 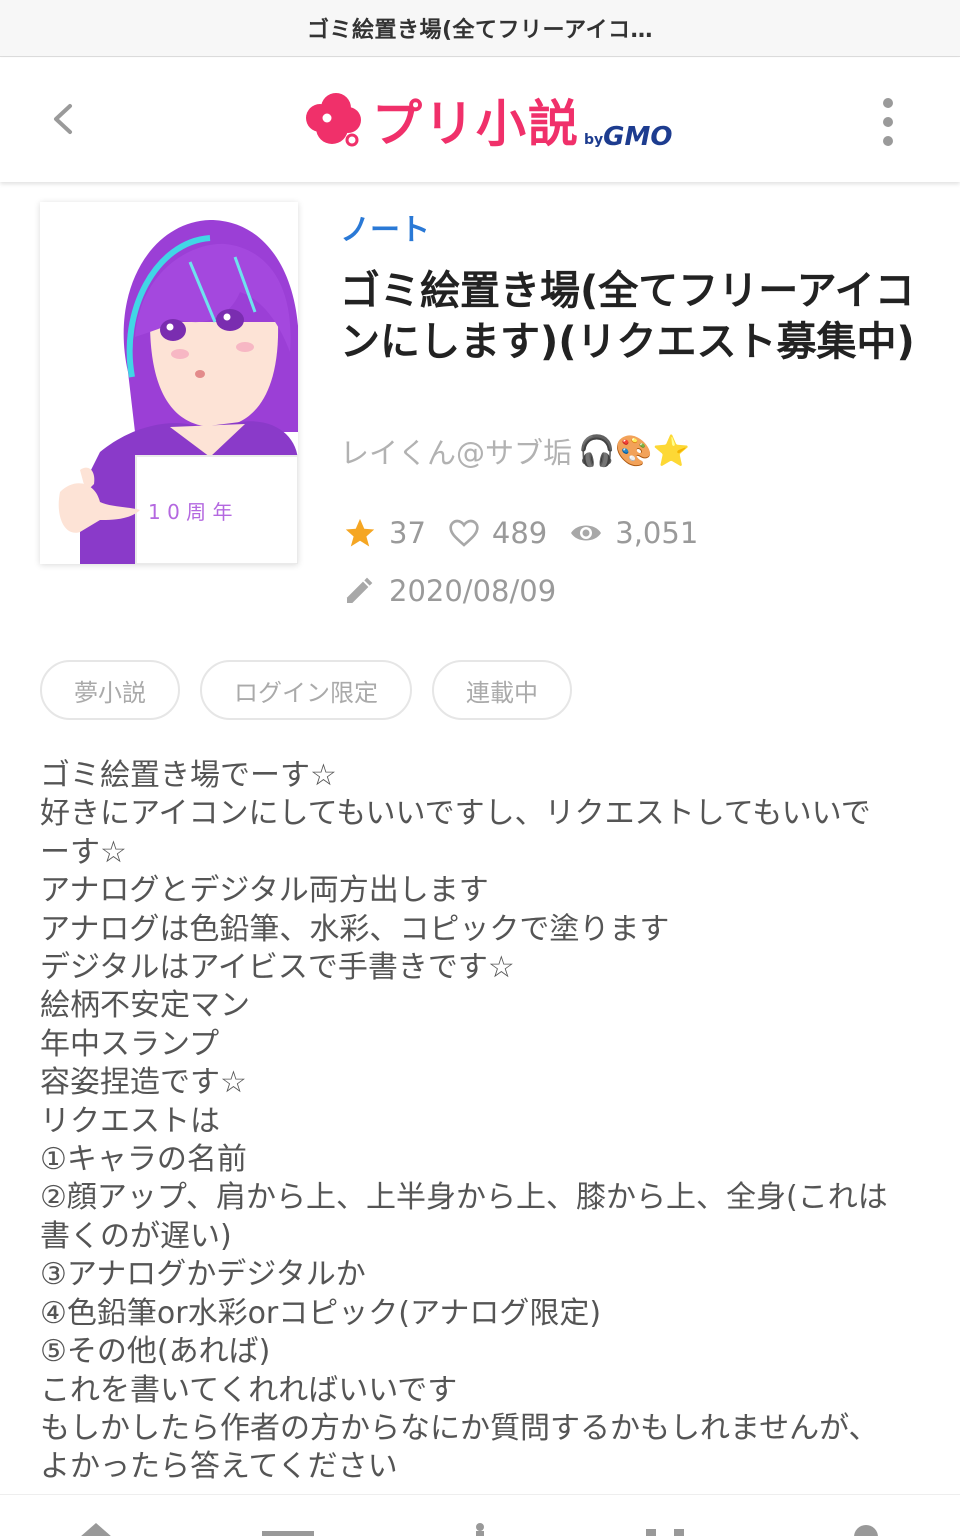 I want to click on kebab-menu-icon, so click(x=888, y=122).